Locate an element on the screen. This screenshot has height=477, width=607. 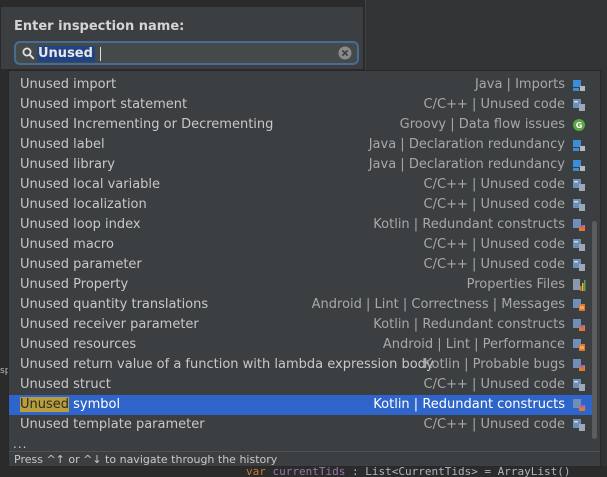
properties-icon is located at coordinates (579, 285).